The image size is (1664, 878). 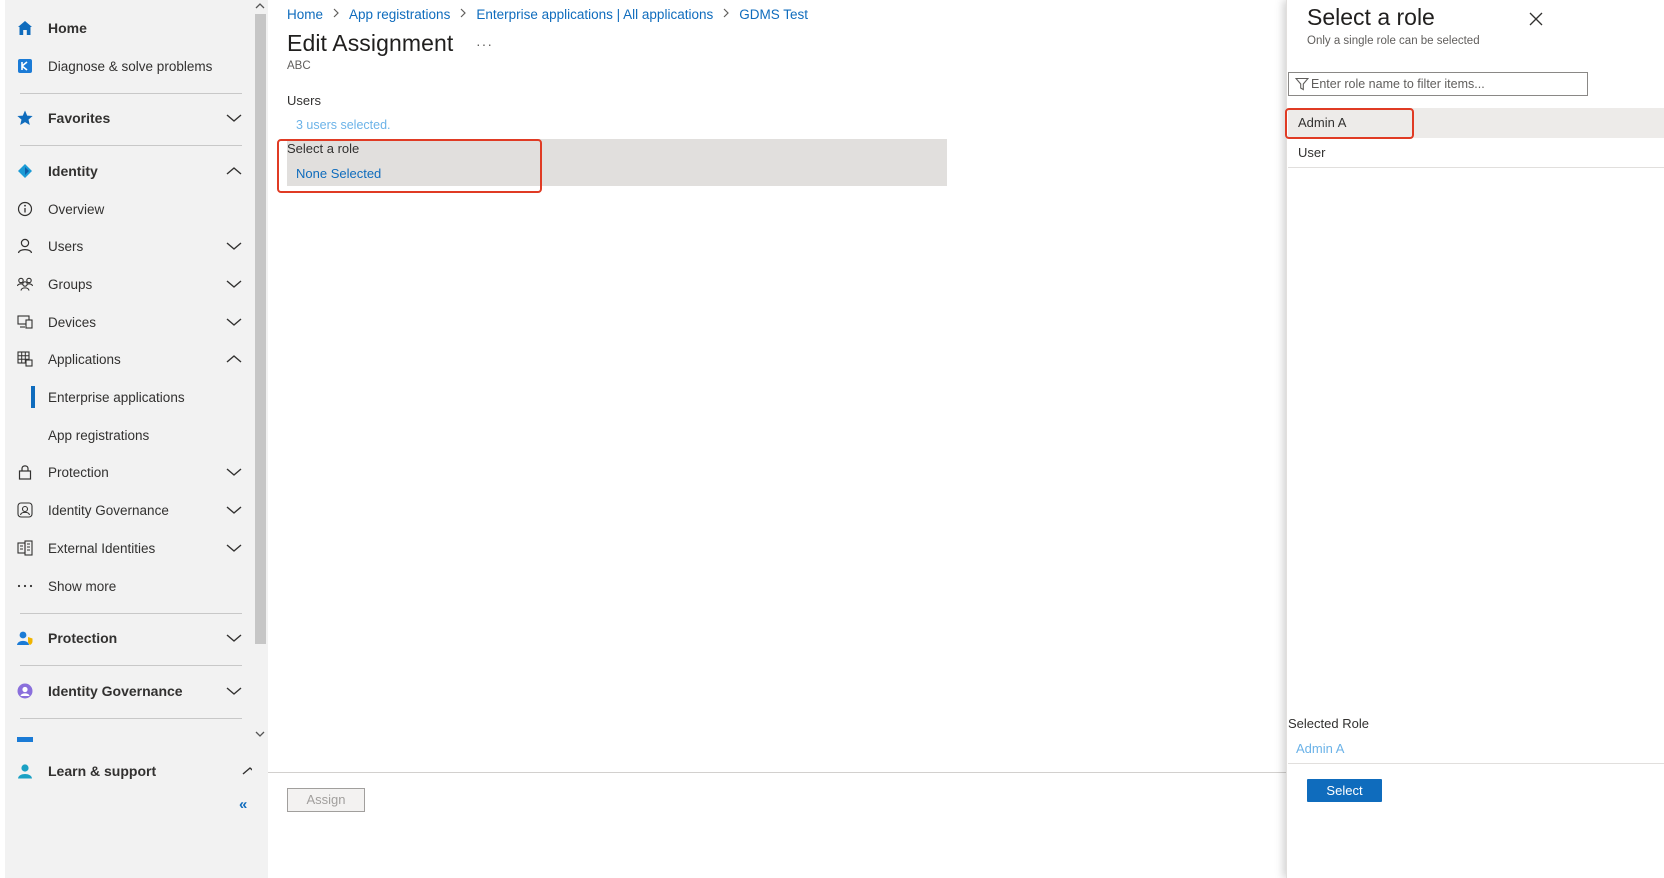 I want to click on nav-overview-label: Overview, so click(x=76, y=209).